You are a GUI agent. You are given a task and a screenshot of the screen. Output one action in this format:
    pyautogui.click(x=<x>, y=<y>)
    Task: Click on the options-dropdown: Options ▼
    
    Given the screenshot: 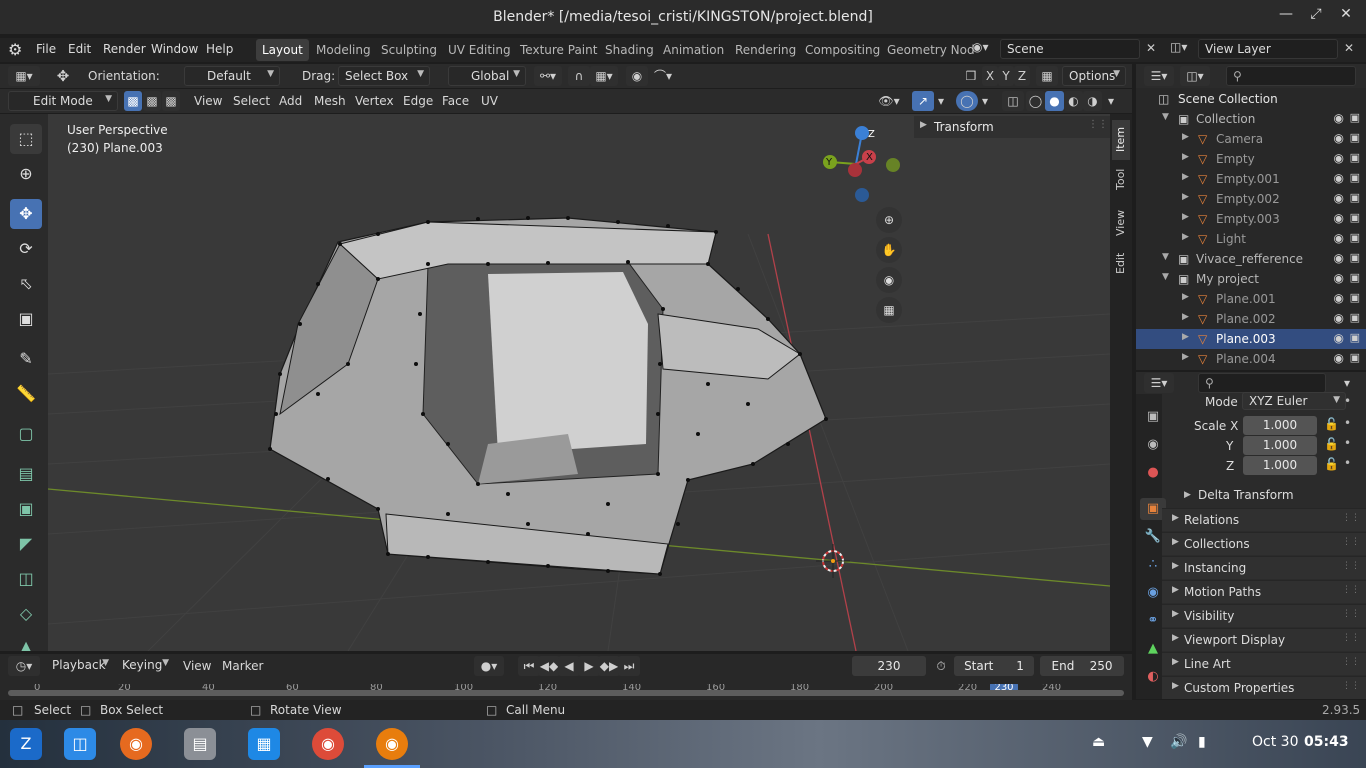 What is the action you would take?
    pyautogui.click(x=1094, y=76)
    